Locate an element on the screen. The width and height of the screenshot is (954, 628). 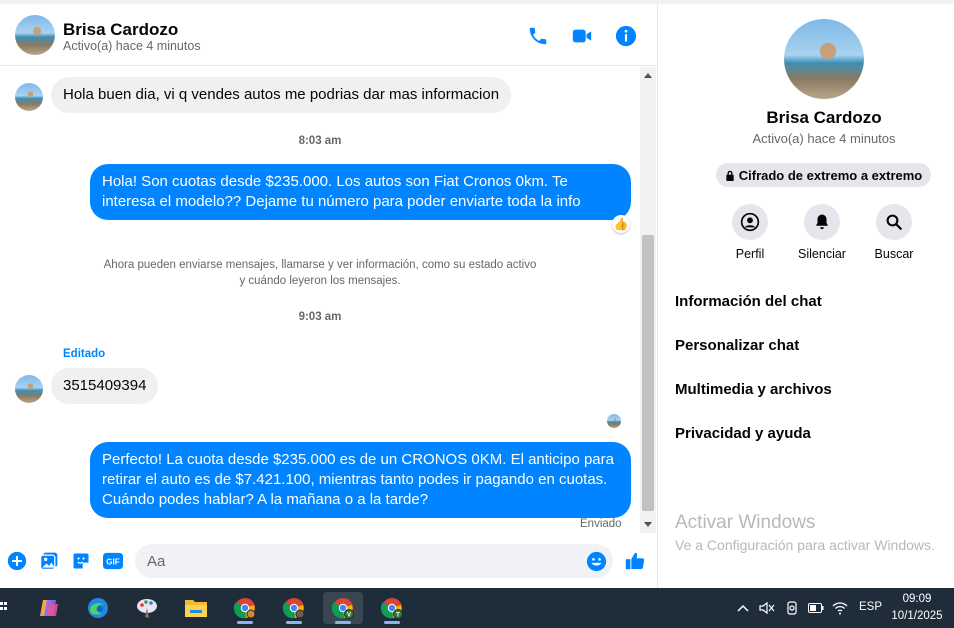
gif-icon-label: GIF is located at coordinates (113, 562).